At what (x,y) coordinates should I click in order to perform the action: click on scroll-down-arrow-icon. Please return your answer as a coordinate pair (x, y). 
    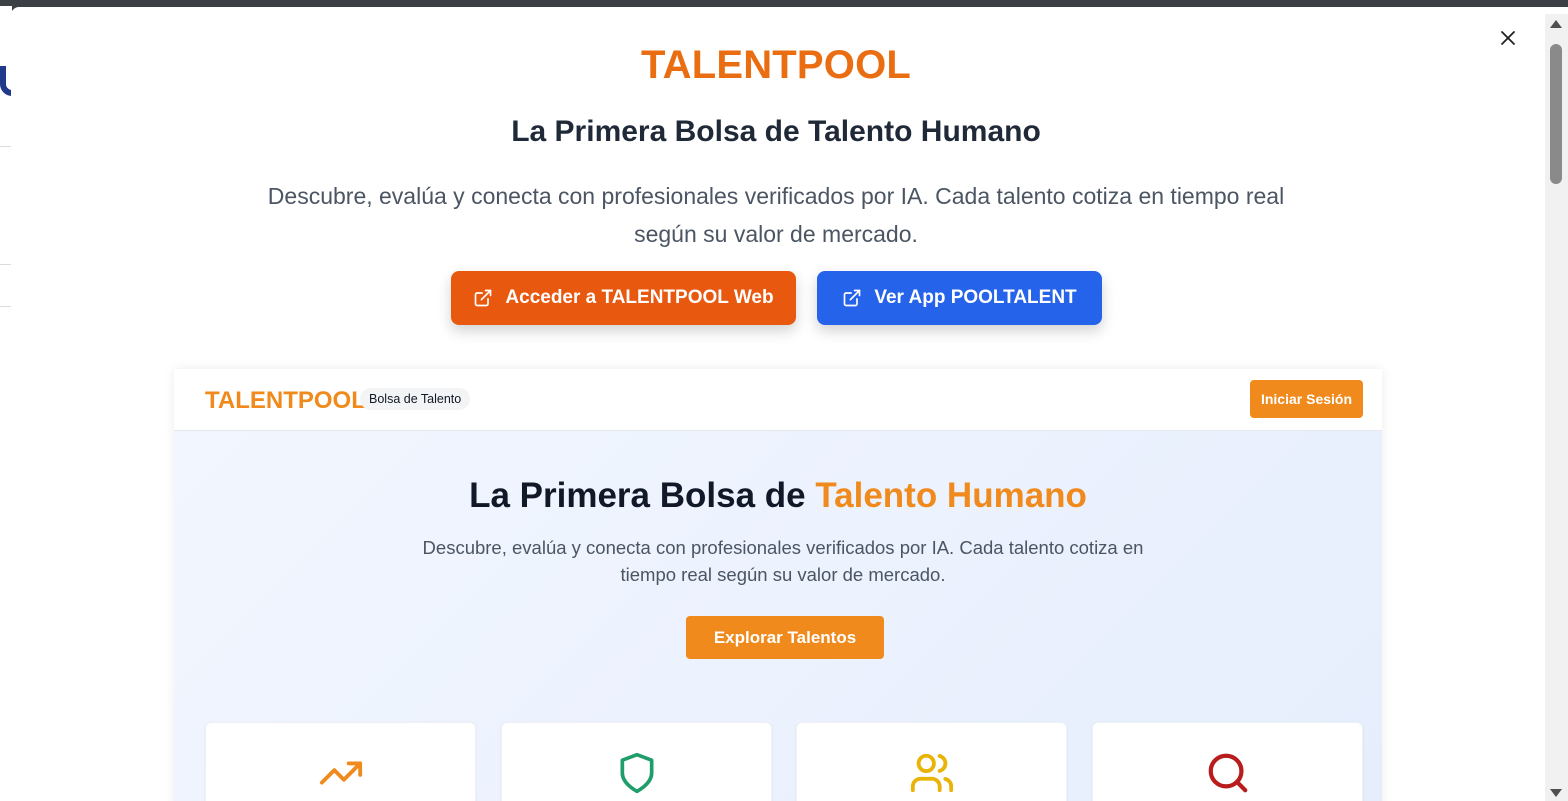
    Looking at the image, I should click on (1556, 793).